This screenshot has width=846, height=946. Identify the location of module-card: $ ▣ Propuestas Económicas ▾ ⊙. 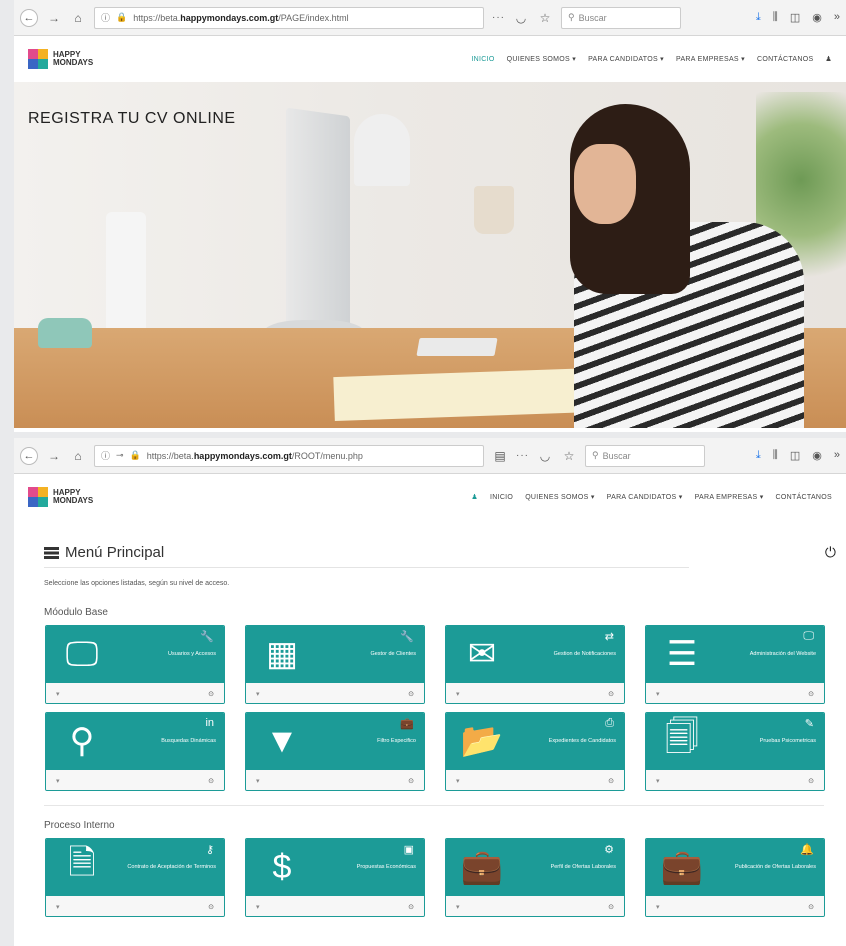
(335, 877).